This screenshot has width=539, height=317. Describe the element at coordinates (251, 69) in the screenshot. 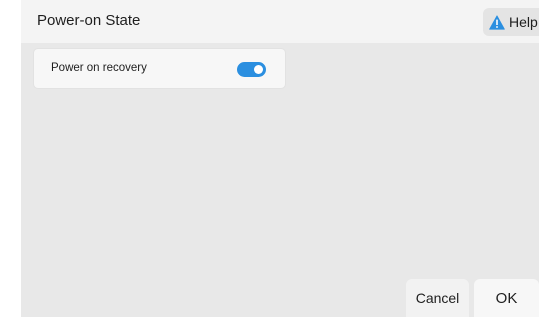

I see `power-on-recovery-toggle` at that location.